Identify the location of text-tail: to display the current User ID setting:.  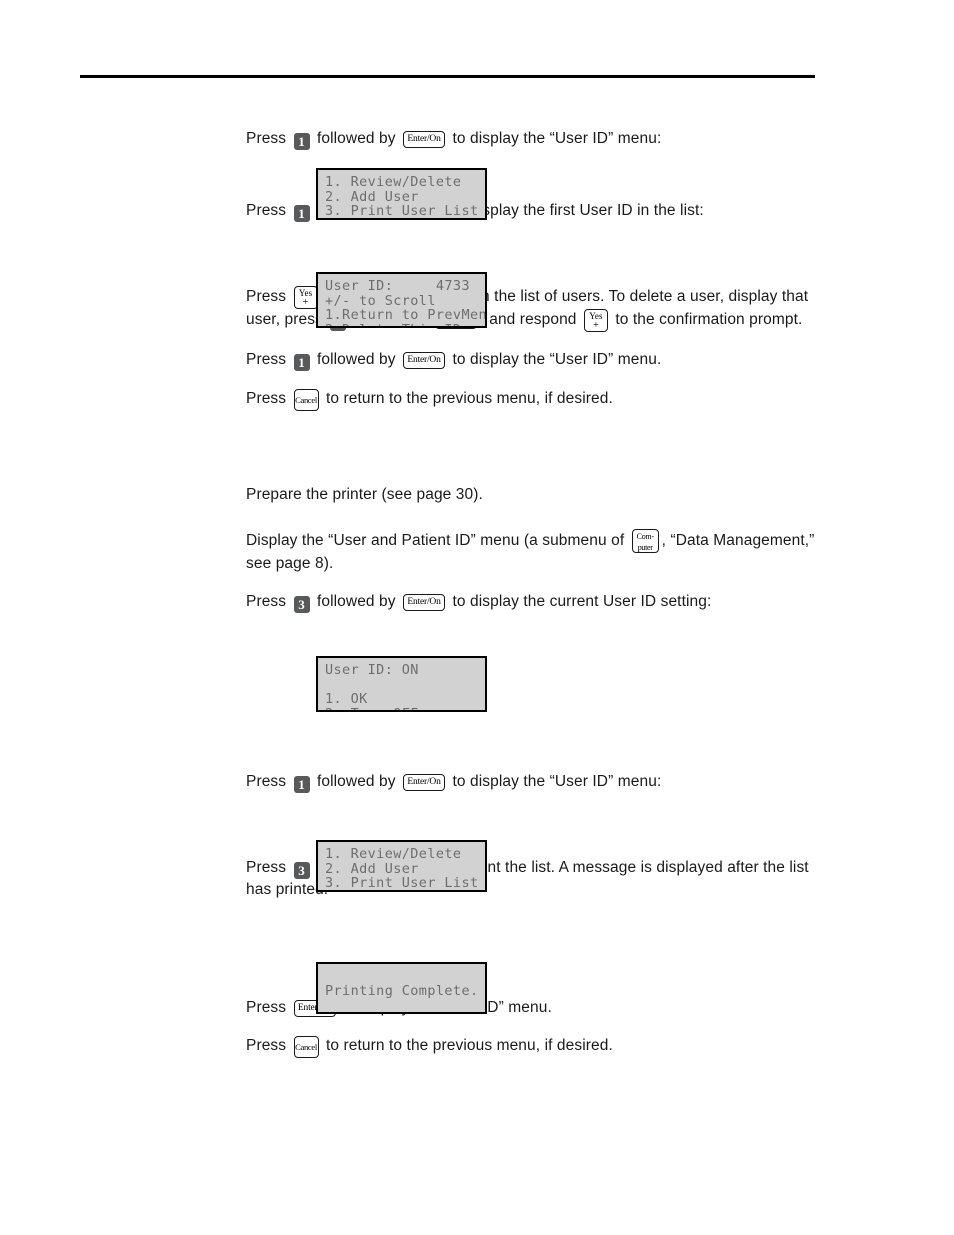
(582, 601).